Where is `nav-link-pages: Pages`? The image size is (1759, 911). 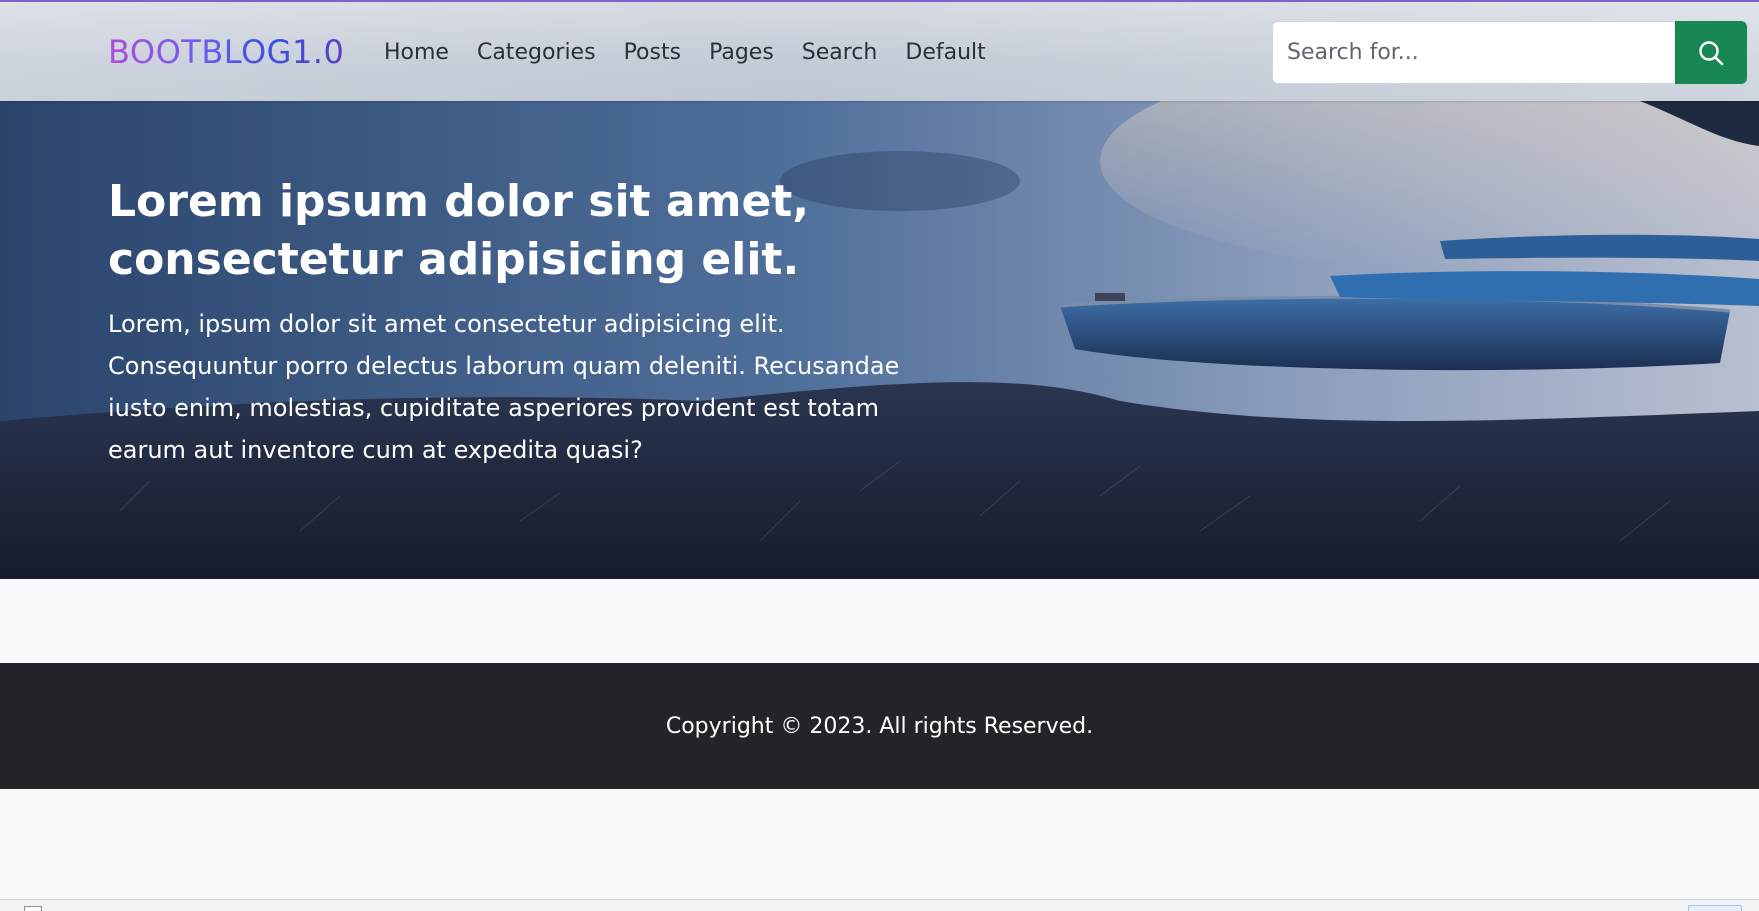 nav-link-pages: Pages is located at coordinates (741, 53).